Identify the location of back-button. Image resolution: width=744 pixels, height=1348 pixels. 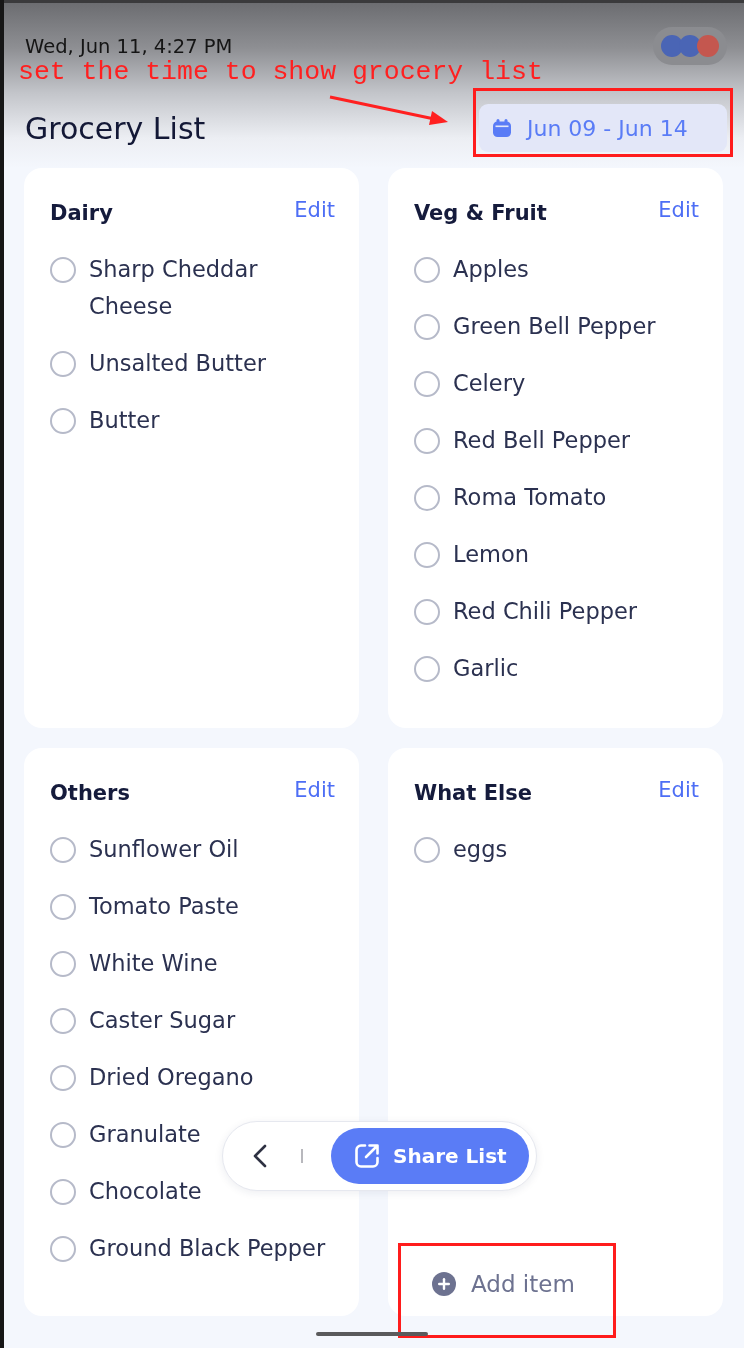
(260, 1156).